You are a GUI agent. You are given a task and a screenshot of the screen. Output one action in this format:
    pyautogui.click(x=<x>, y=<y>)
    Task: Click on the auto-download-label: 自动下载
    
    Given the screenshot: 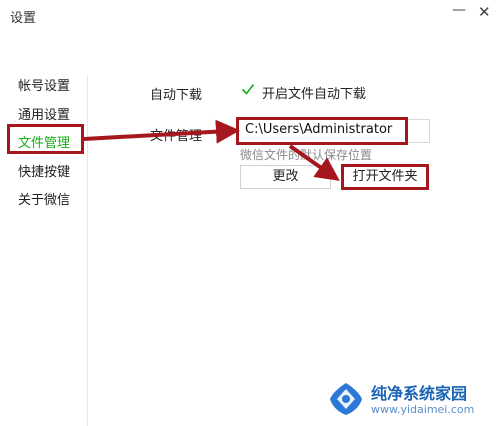 What is the action you would take?
    pyautogui.click(x=176, y=95)
    